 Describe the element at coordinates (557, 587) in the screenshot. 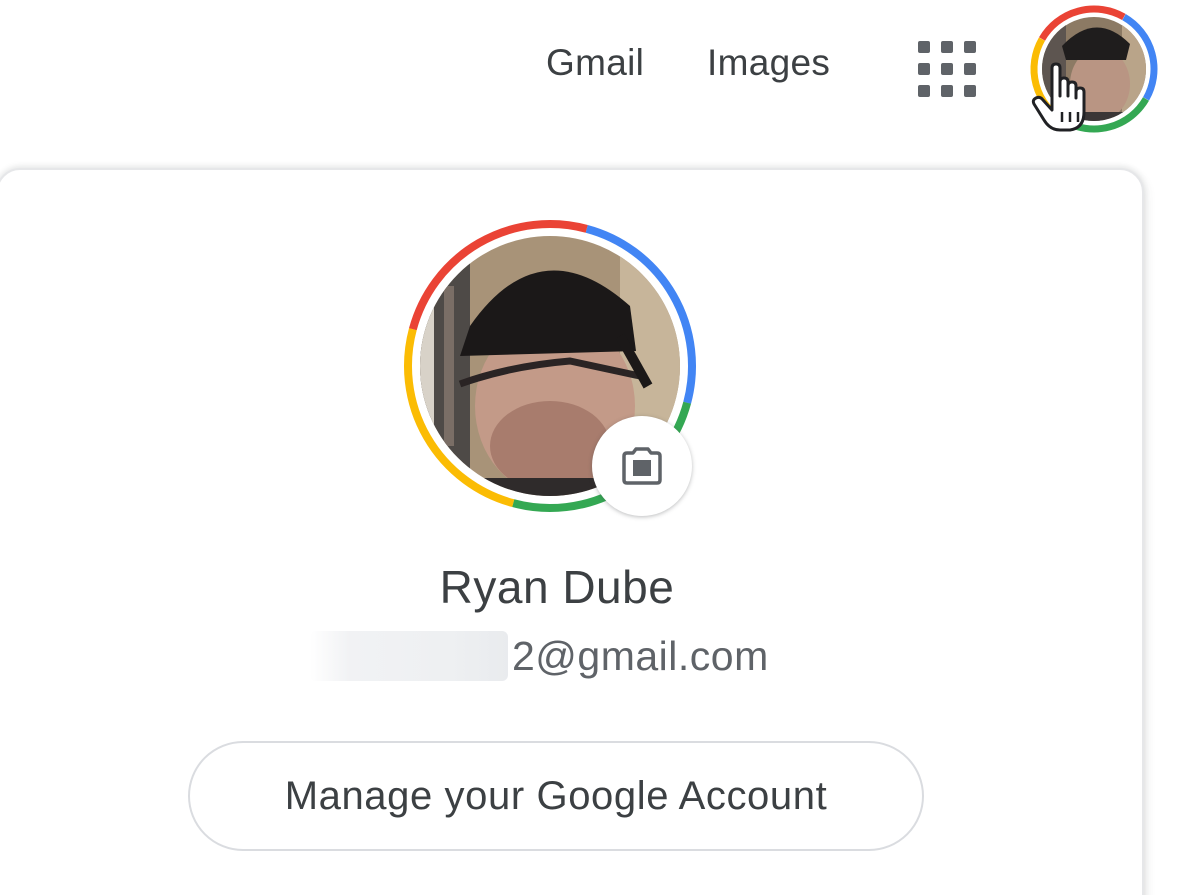

I see `account-name: Ryan Dube` at that location.